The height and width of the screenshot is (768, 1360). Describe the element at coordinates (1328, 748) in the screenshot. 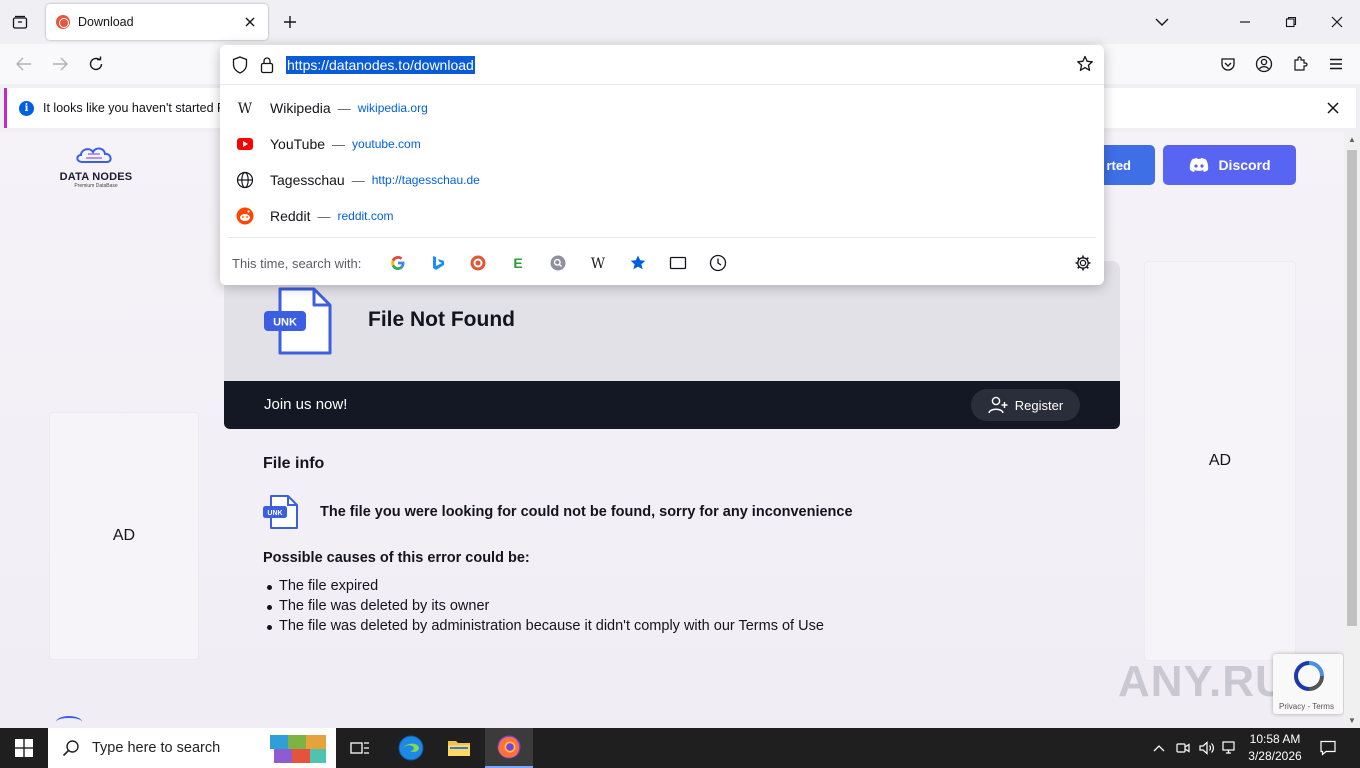

I see `notifications-icon` at that location.